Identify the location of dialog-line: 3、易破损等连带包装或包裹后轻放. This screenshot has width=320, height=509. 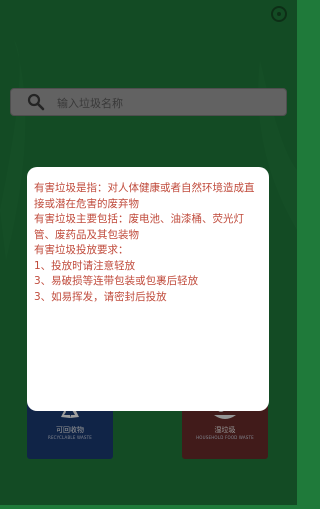
(116, 281).